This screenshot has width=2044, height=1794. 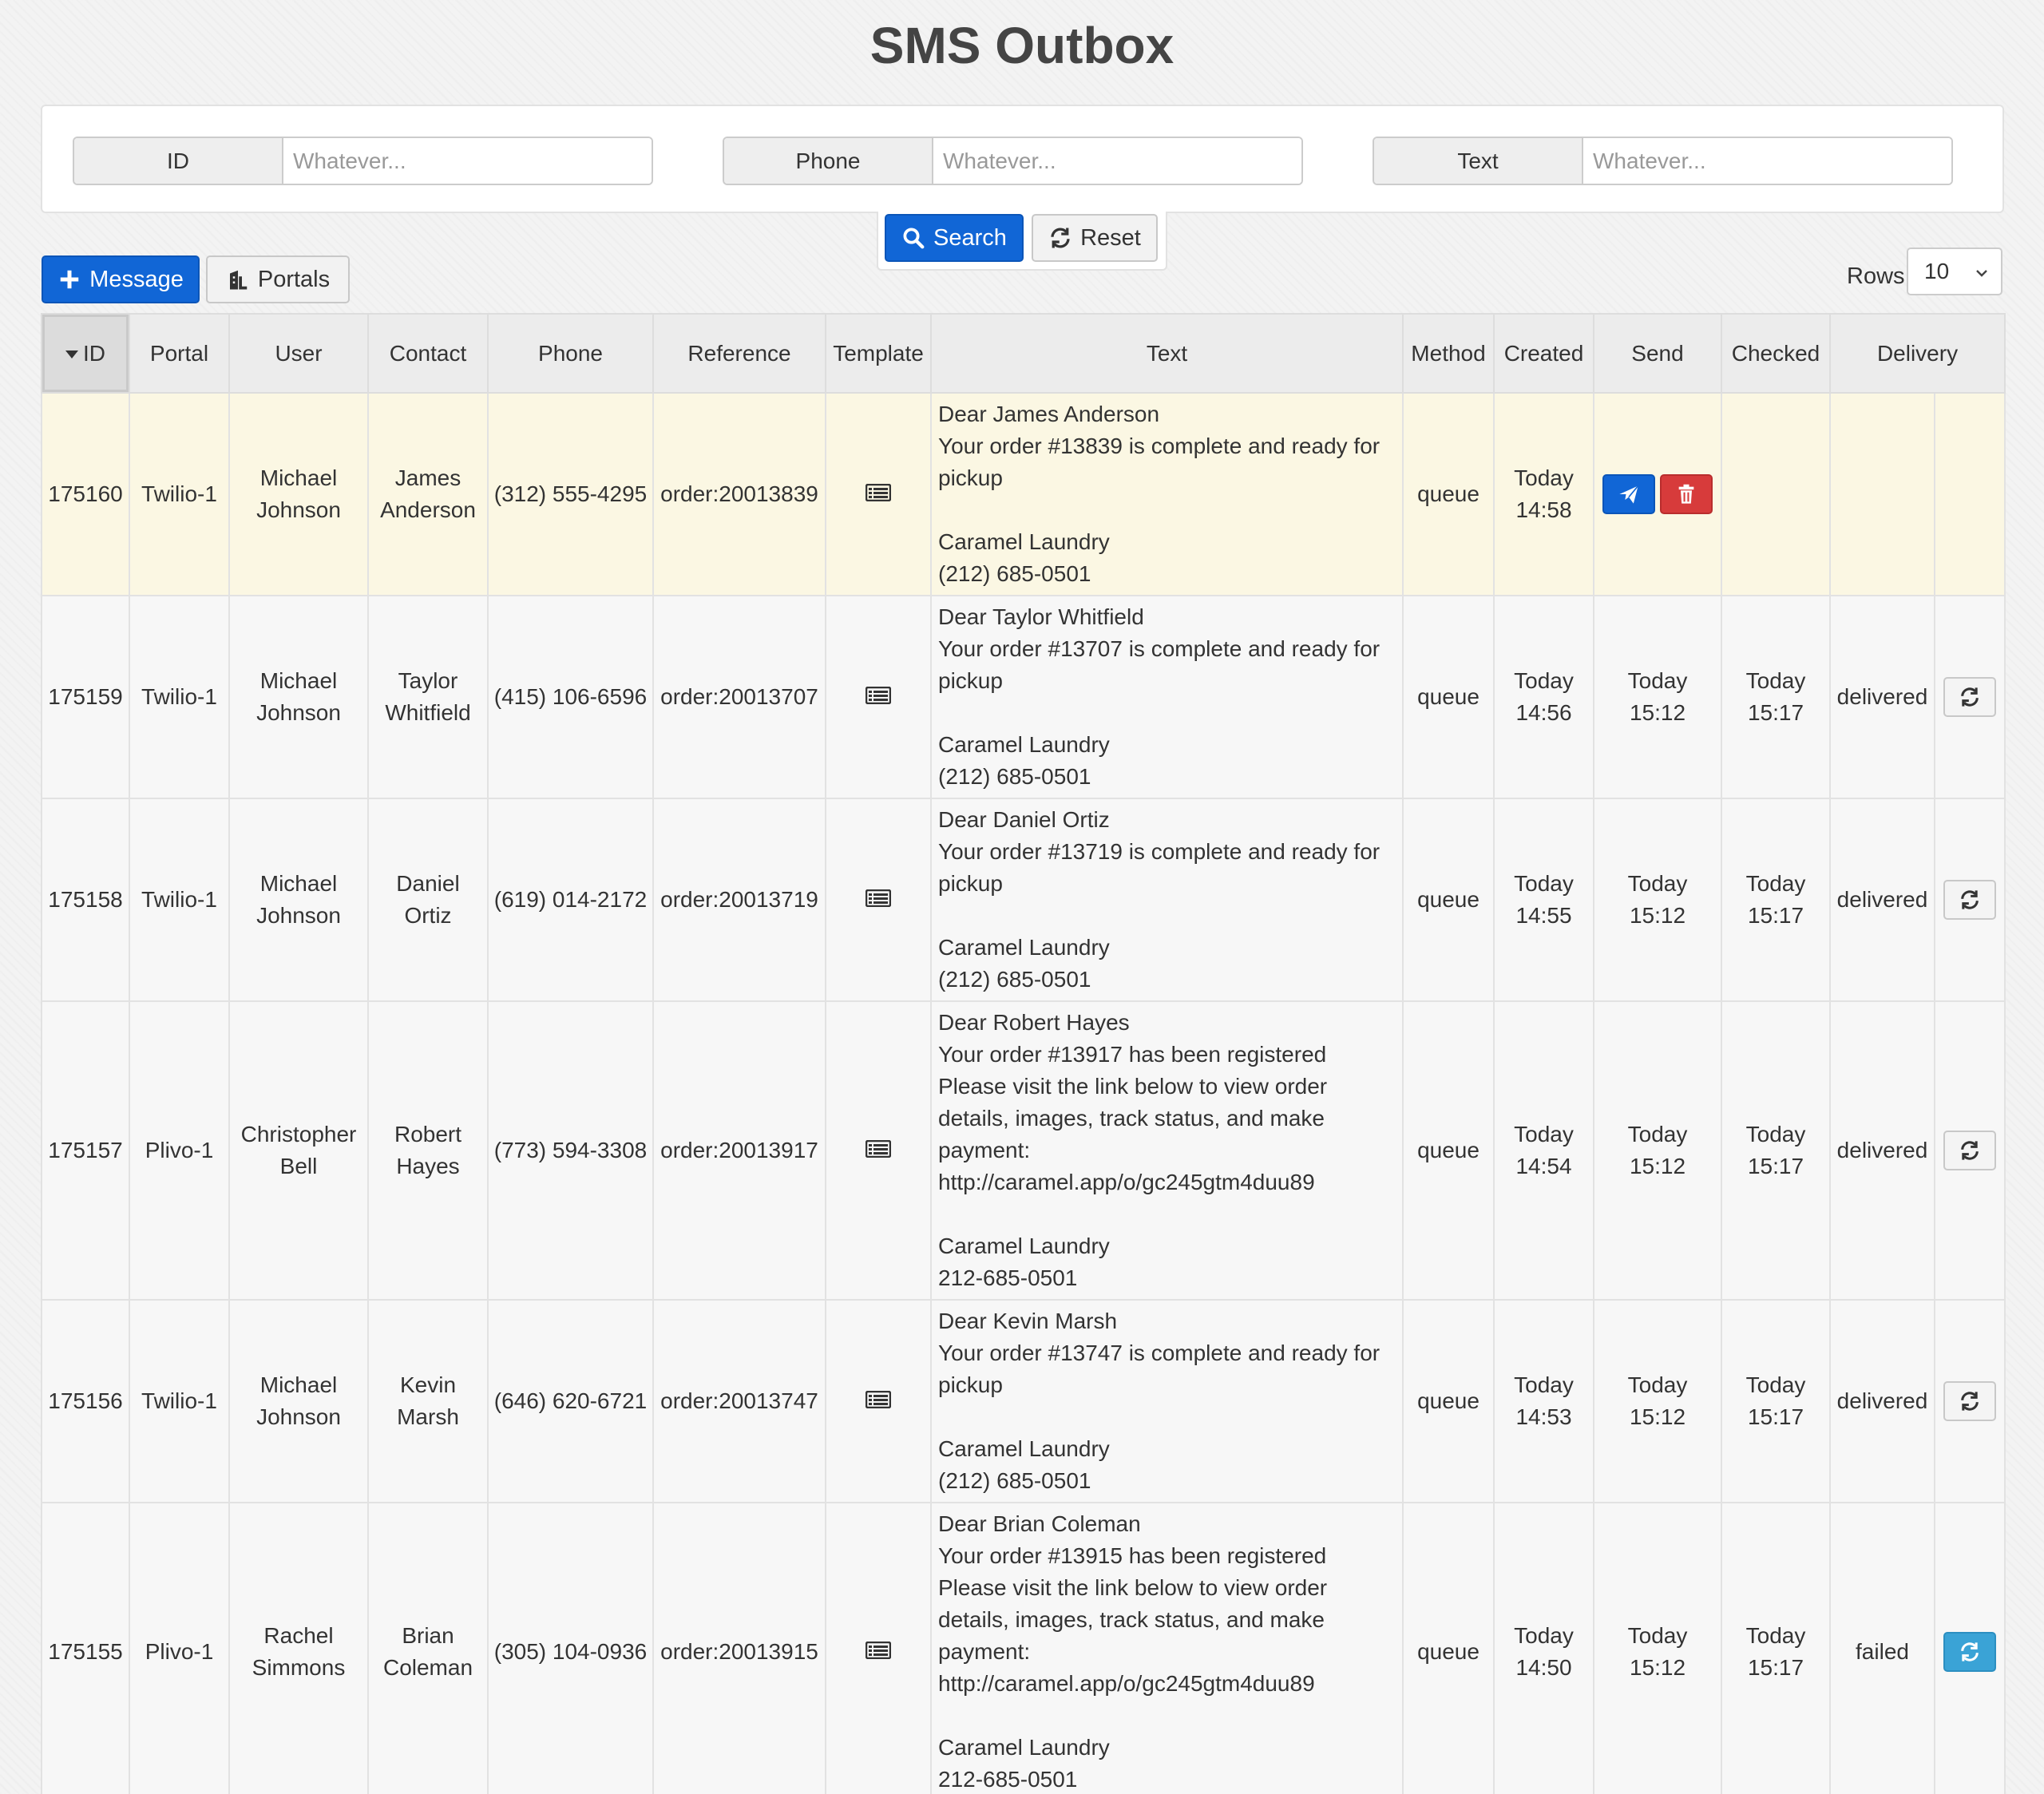 What do you see at coordinates (1543, 1648) in the screenshot?
I see `cell-created: Today 14:50` at bounding box center [1543, 1648].